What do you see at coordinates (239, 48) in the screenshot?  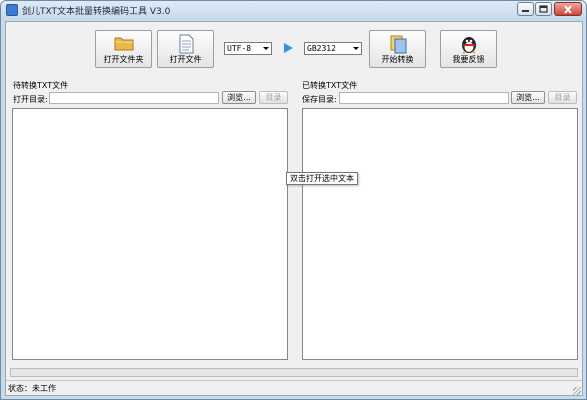 I see `source-encoding-value: UTF-8` at bounding box center [239, 48].